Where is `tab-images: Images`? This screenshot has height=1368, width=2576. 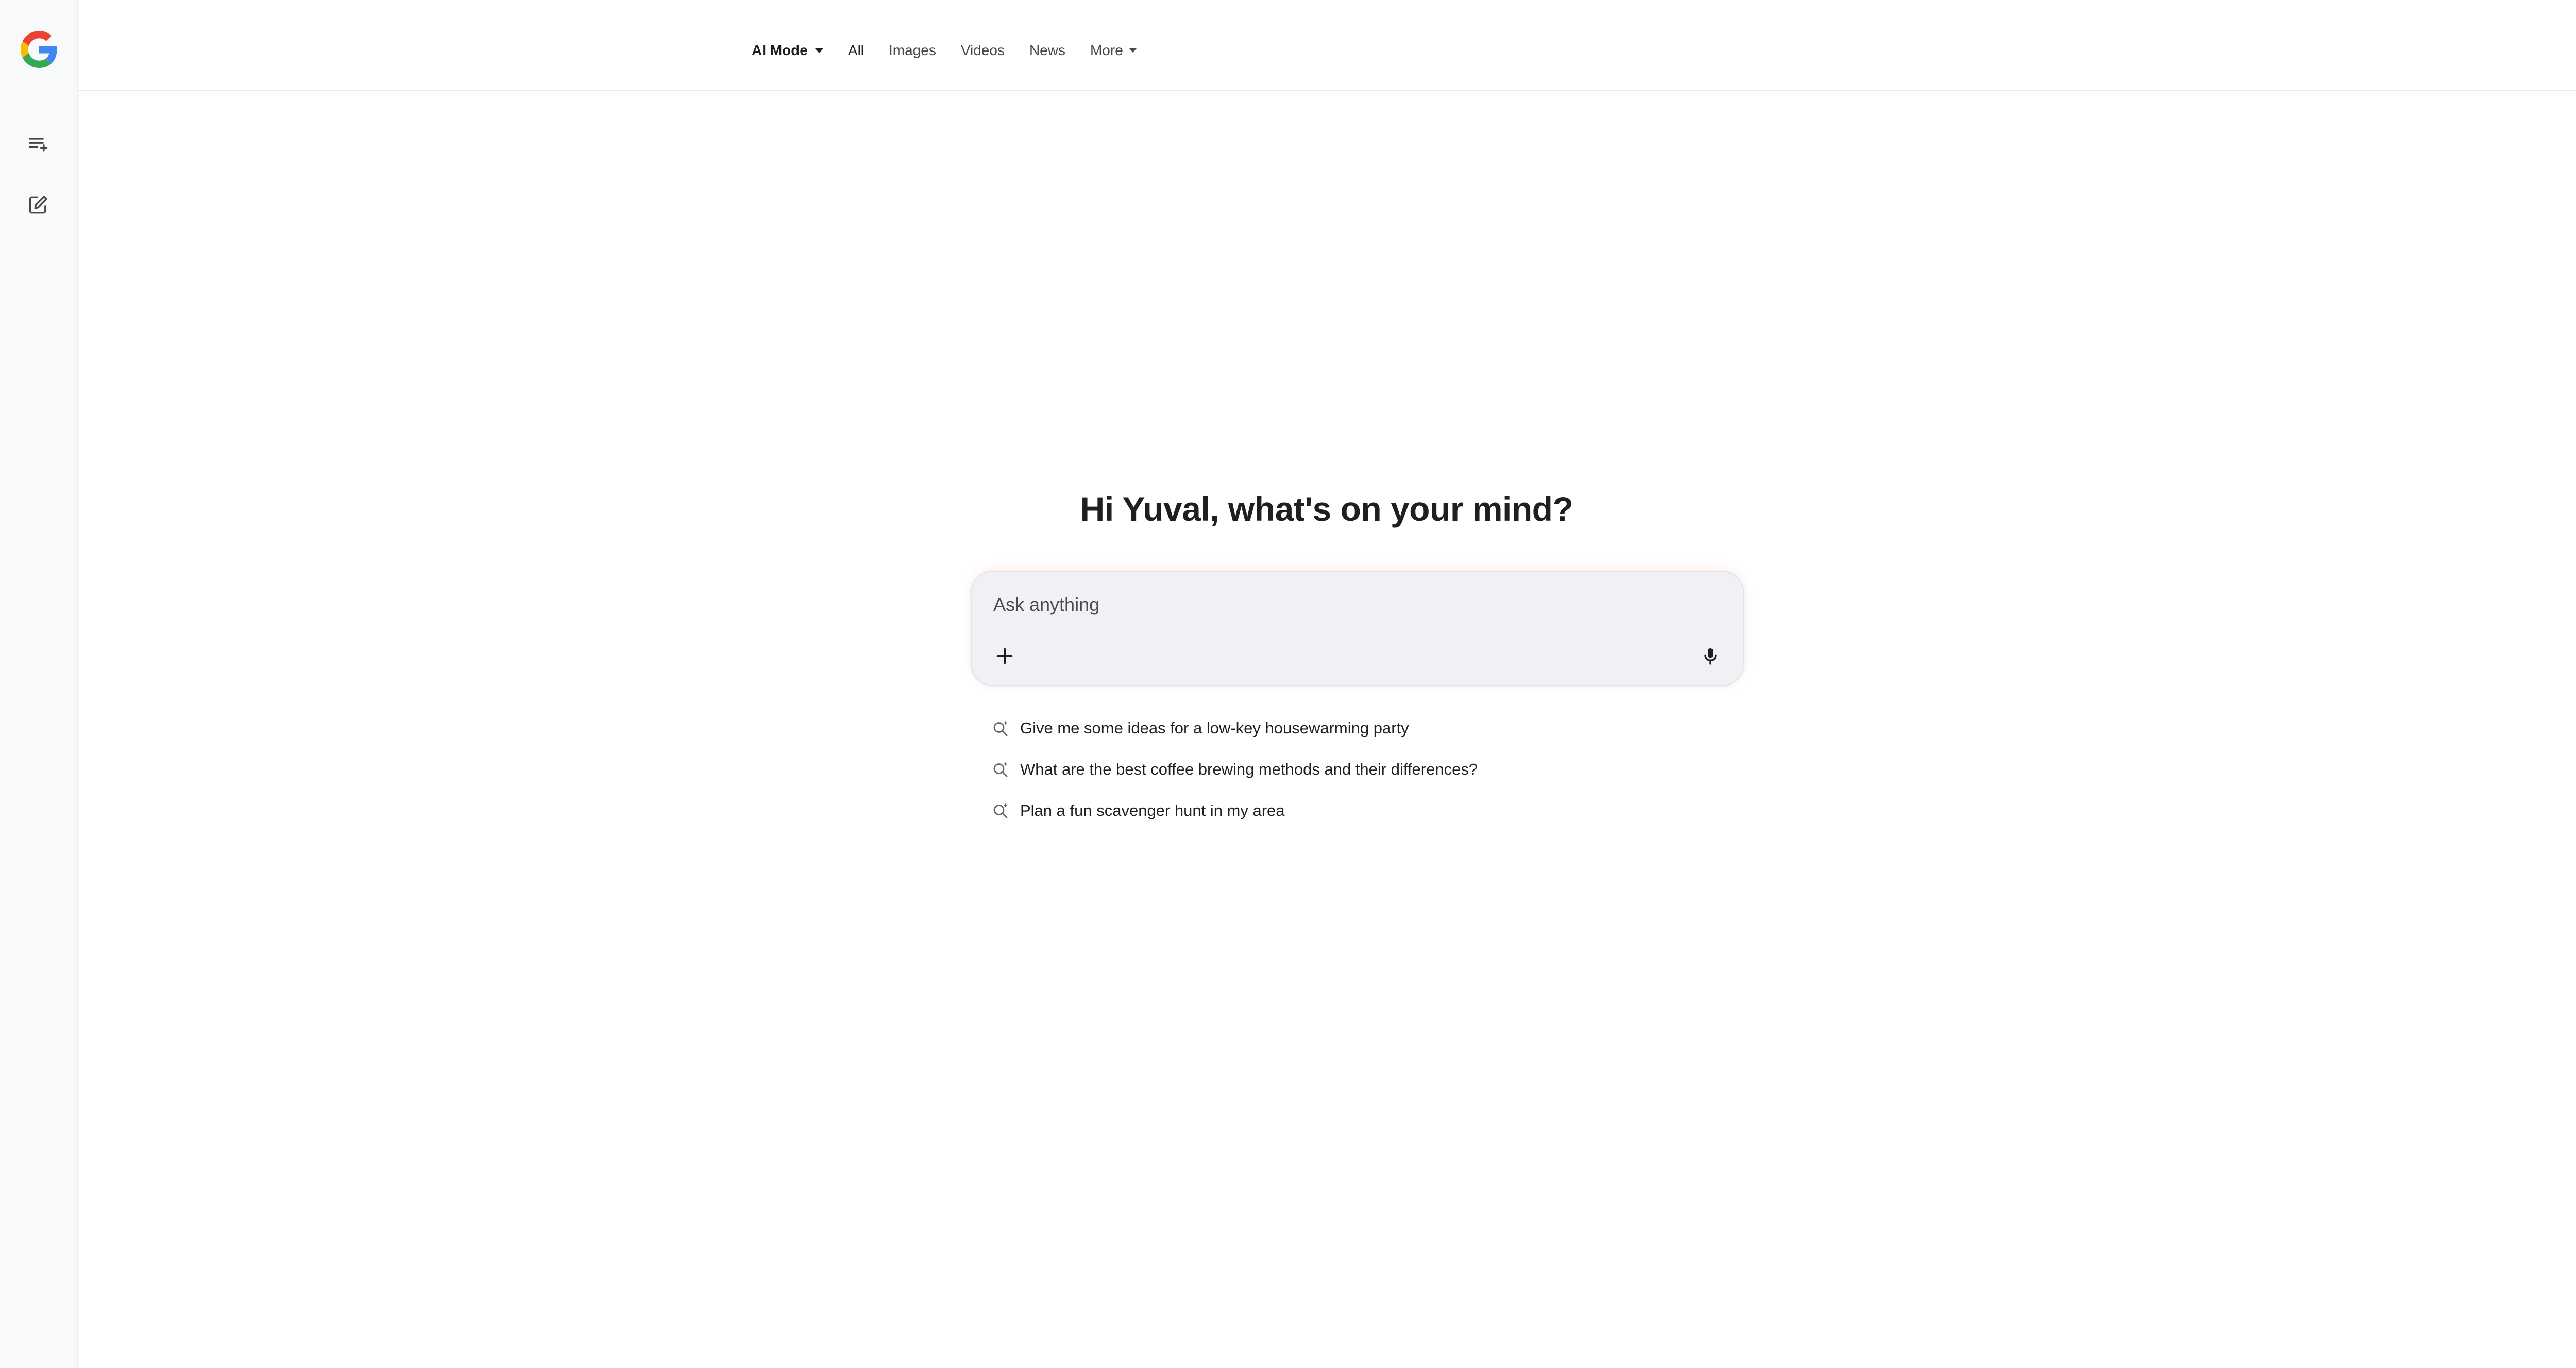
tab-images: Images is located at coordinates (913, 50).